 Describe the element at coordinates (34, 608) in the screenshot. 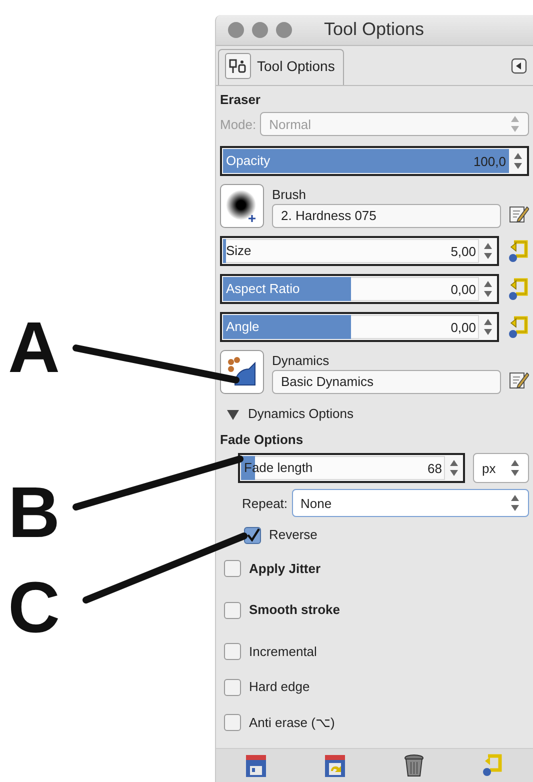

I see `callout-letter: C` at that location.